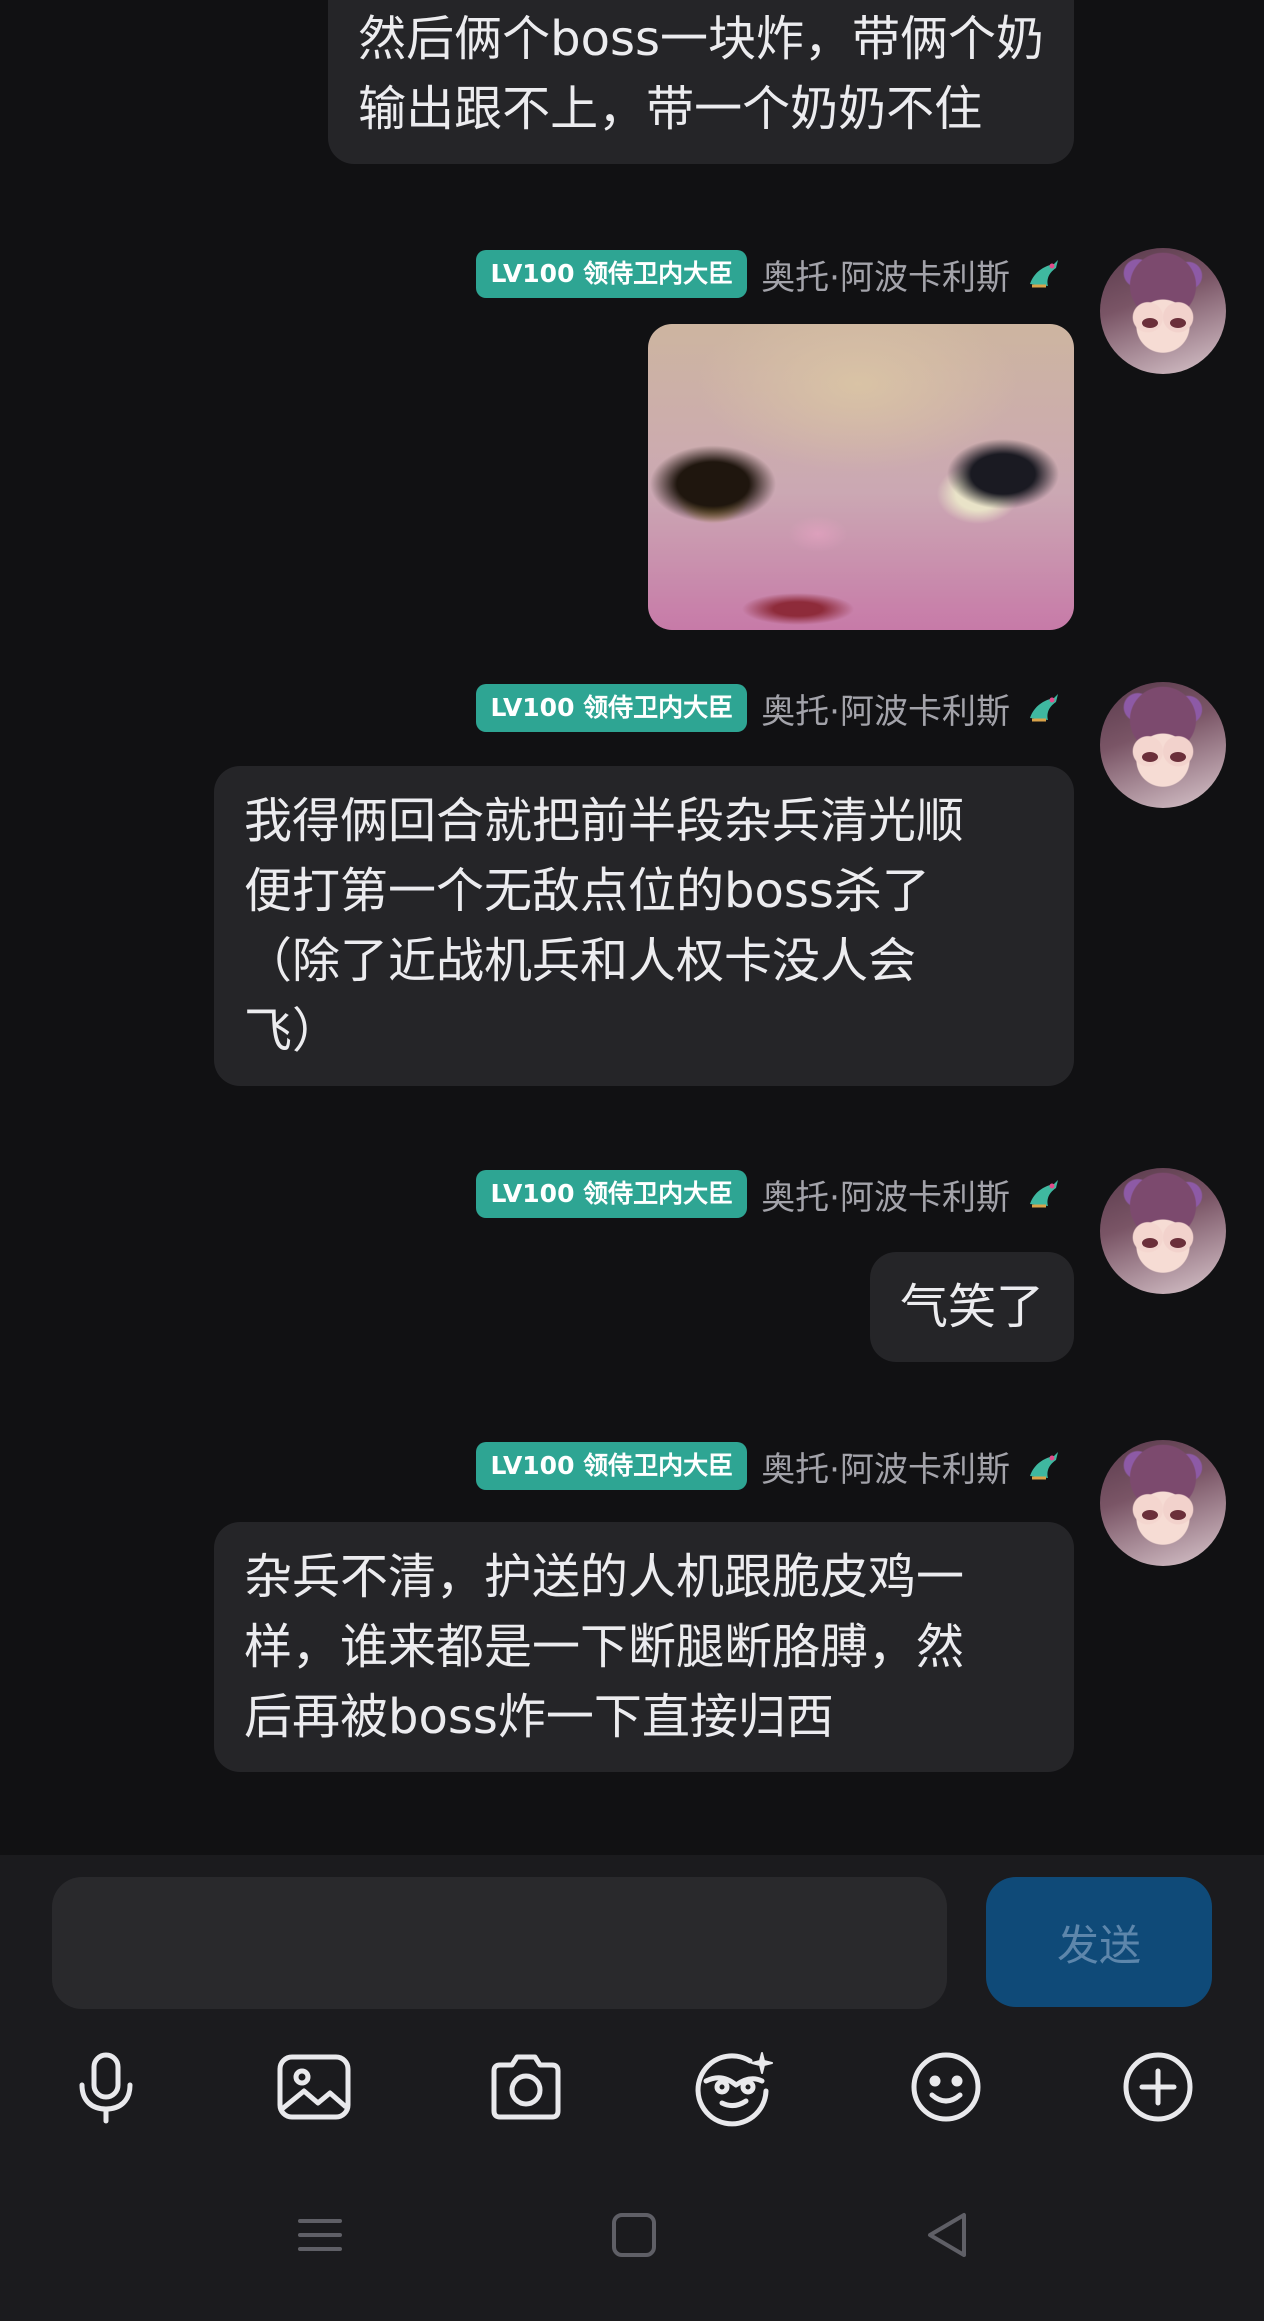 This screenshot has height=2321, width=1264. I want to click on message-bubble: 然后俩个boss一块炸，带俩个奶 输出跟不上，带一个奶奶不住, so click(701, 82).